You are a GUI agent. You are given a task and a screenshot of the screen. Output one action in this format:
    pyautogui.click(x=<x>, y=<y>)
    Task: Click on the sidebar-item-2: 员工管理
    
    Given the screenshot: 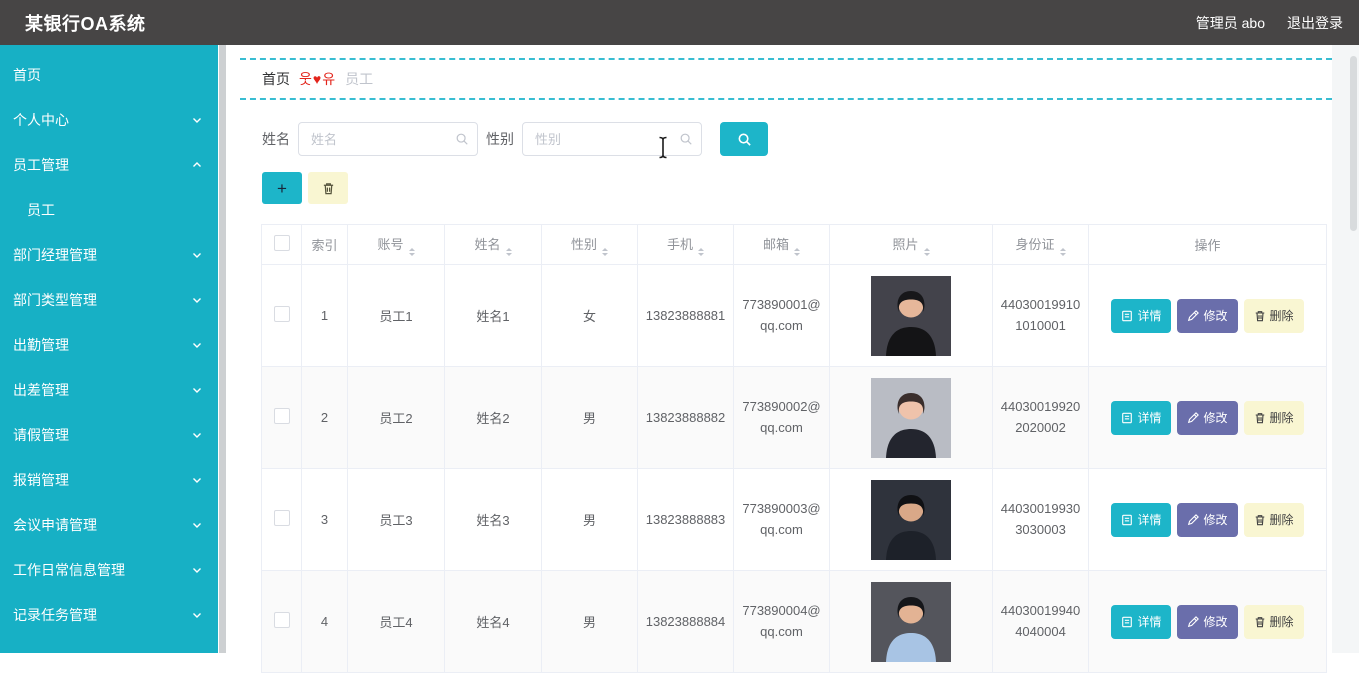 What is the action you would take?
    pyautogui.click(x=109, y=164)
    